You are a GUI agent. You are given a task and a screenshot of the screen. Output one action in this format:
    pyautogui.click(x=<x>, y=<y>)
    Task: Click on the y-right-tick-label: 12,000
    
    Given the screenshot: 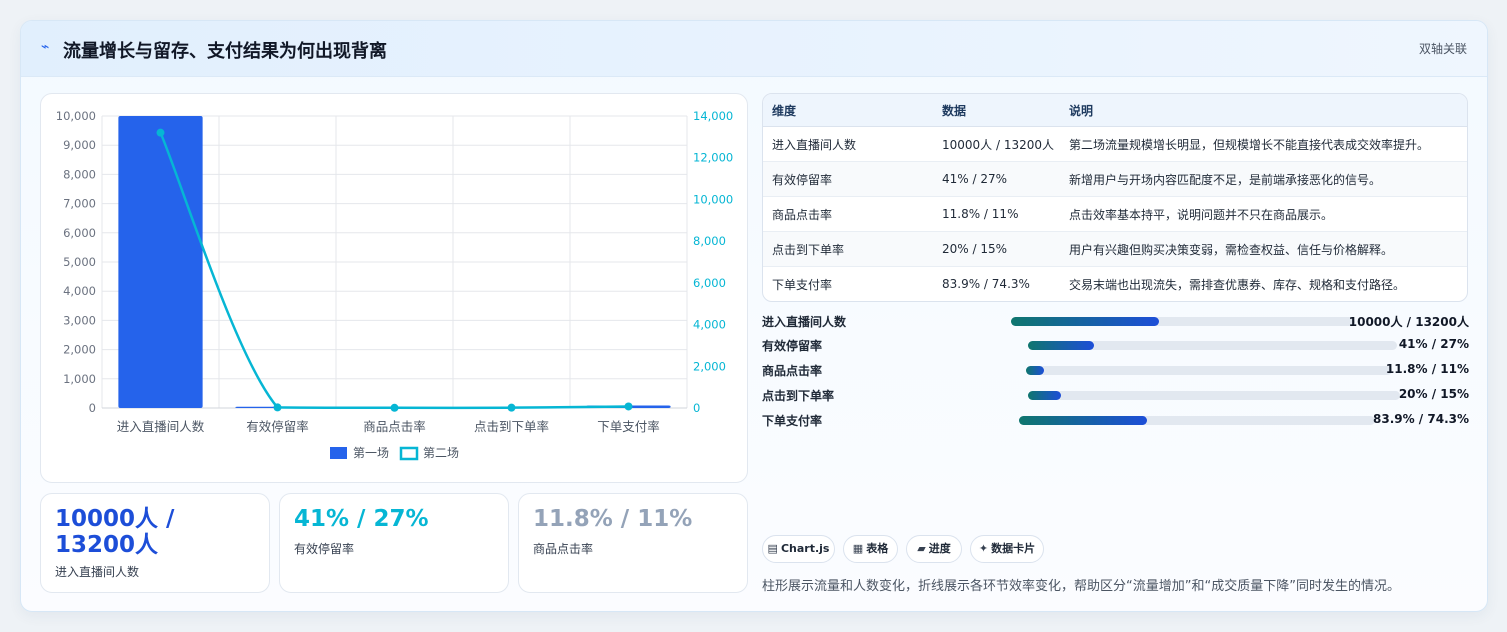 What is the action you would take?
    pyautogui.click(x=713, y=158)
    